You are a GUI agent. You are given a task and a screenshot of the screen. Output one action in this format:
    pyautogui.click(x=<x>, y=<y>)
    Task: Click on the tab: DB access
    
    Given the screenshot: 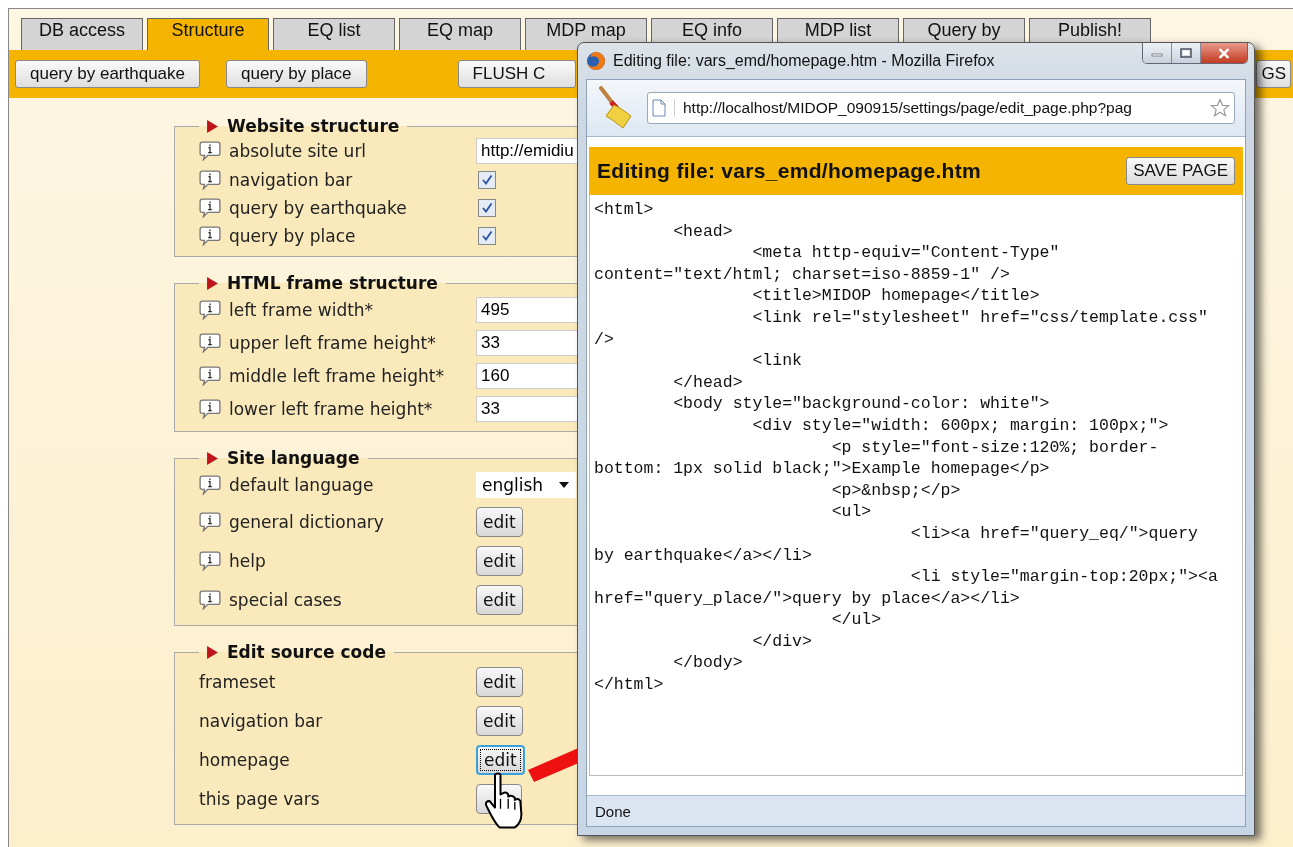 What is the action you would take?
    pyautogui.click(x=82, y=34)
    